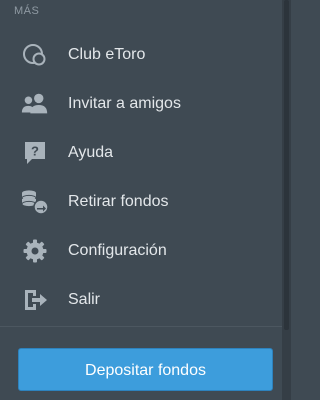 This screenshot has width=320, height=400. What do you see at coordinates (35, 55) in the screenshot?
I see `club-icon` at bounding box center [35, 55].